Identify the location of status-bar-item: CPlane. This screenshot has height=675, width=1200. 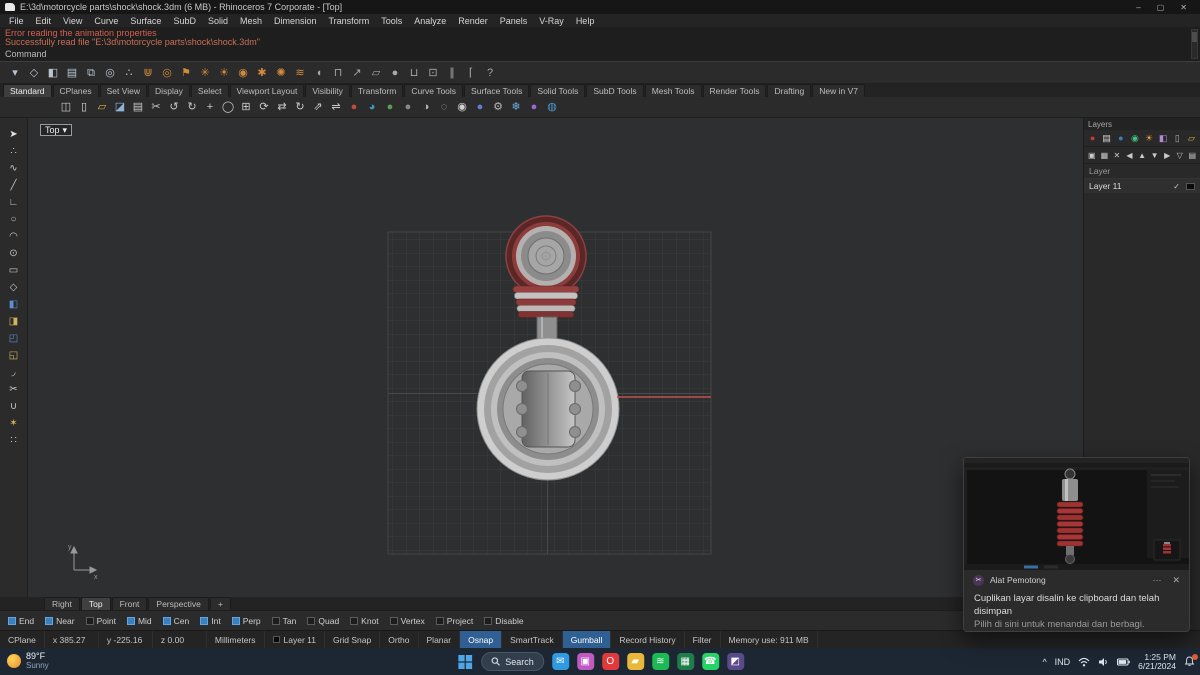
(22, 639).